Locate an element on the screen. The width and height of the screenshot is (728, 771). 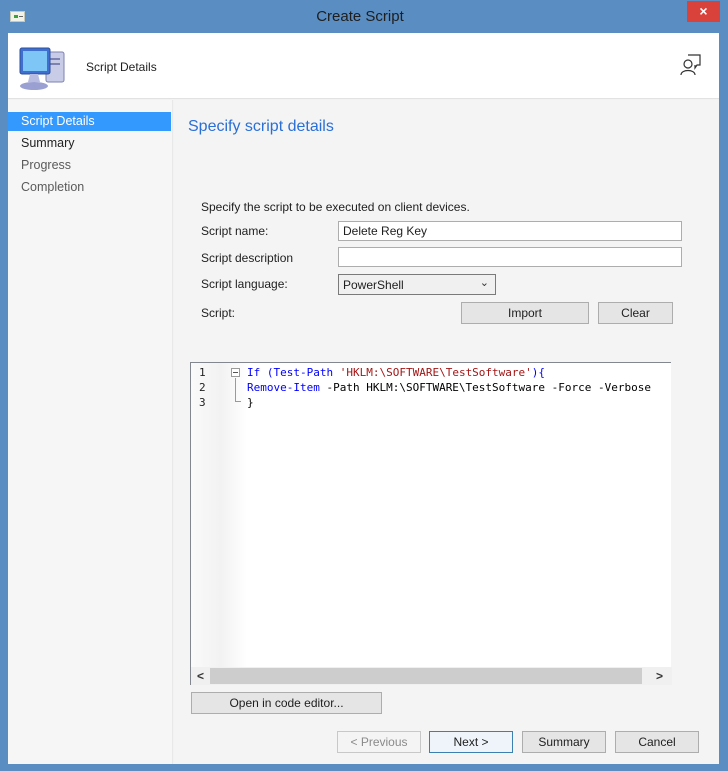
scroll-right-arrow: > is located at coordinates (659, 676).